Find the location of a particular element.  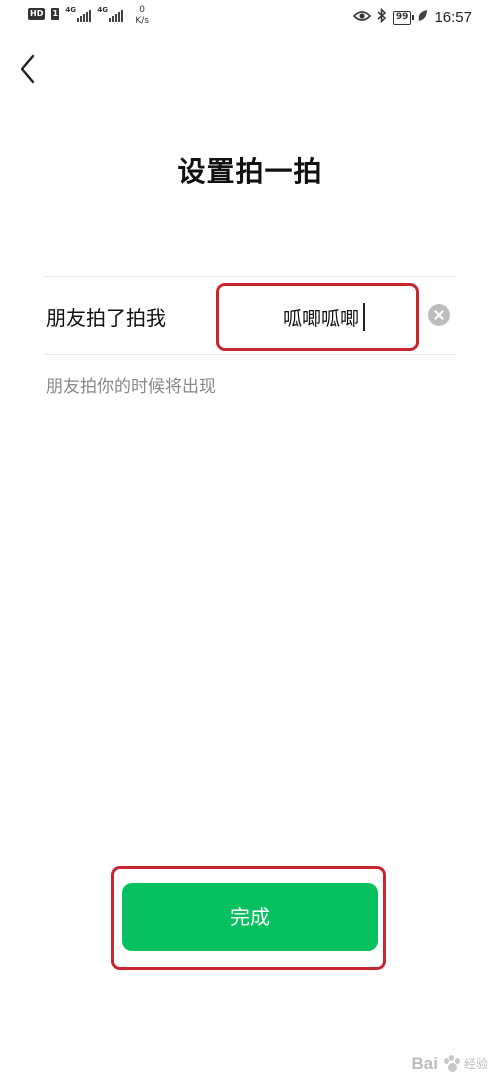

sim-indicator: 1 is located at coordinates (55, 14).